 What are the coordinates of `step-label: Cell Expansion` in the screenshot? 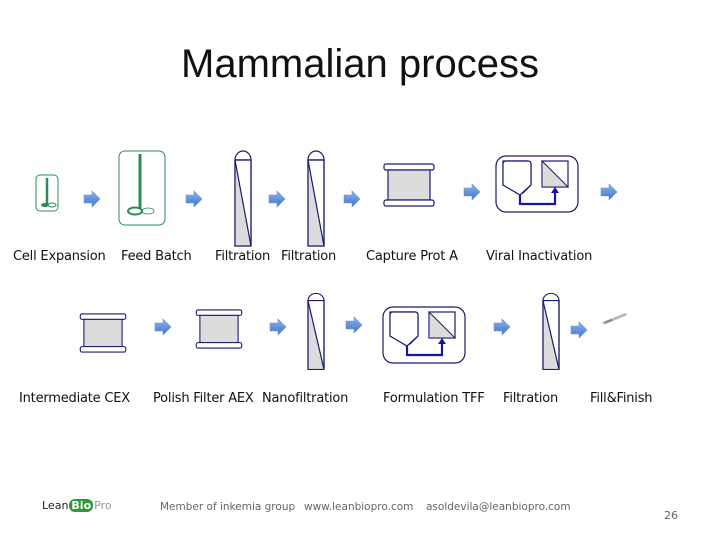 It's located at (59, 256).